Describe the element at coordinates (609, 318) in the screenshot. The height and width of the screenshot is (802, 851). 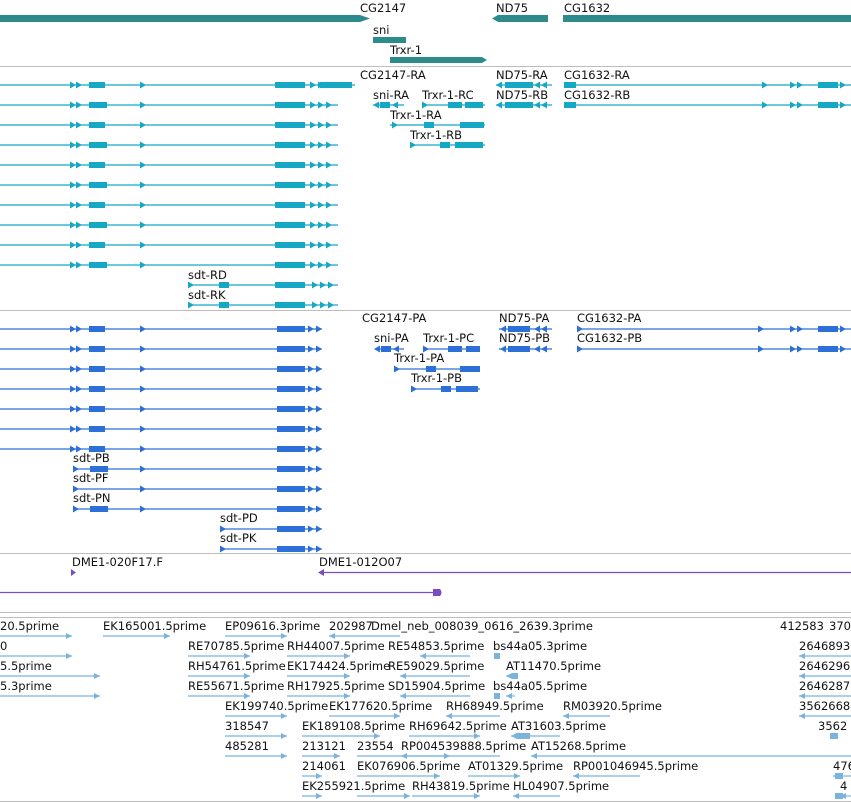
I see `protein-label: CG1632-PA` at that location.